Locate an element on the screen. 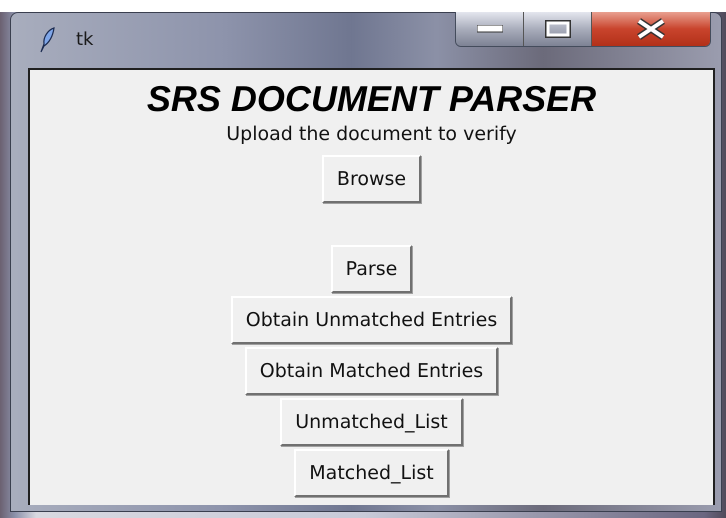 The image size is (726, 518). close-button is located at coordinates (651, 29).